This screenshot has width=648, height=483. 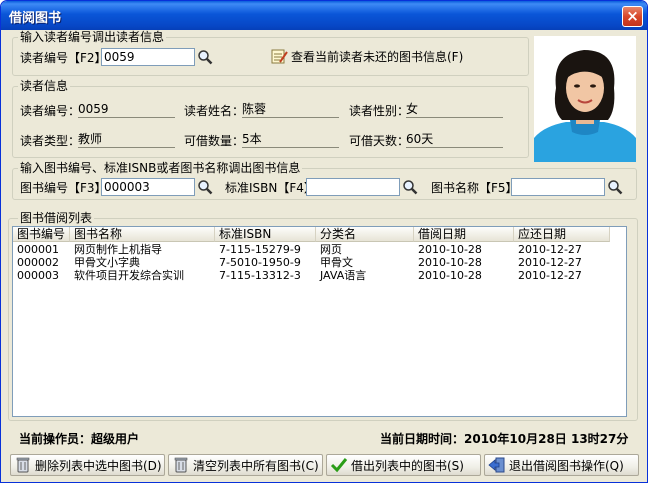 I want to click on search-book-number-button, so click(x=205, y=187).